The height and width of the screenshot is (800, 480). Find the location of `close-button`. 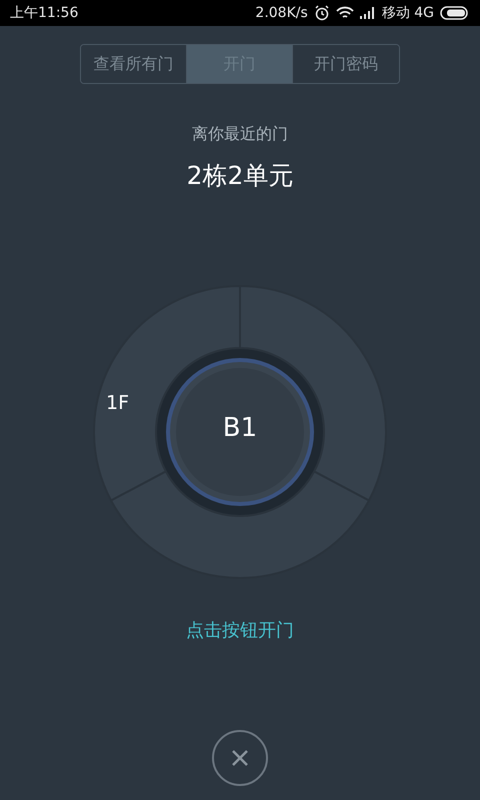

close-button is located at coordinates (240, 758).